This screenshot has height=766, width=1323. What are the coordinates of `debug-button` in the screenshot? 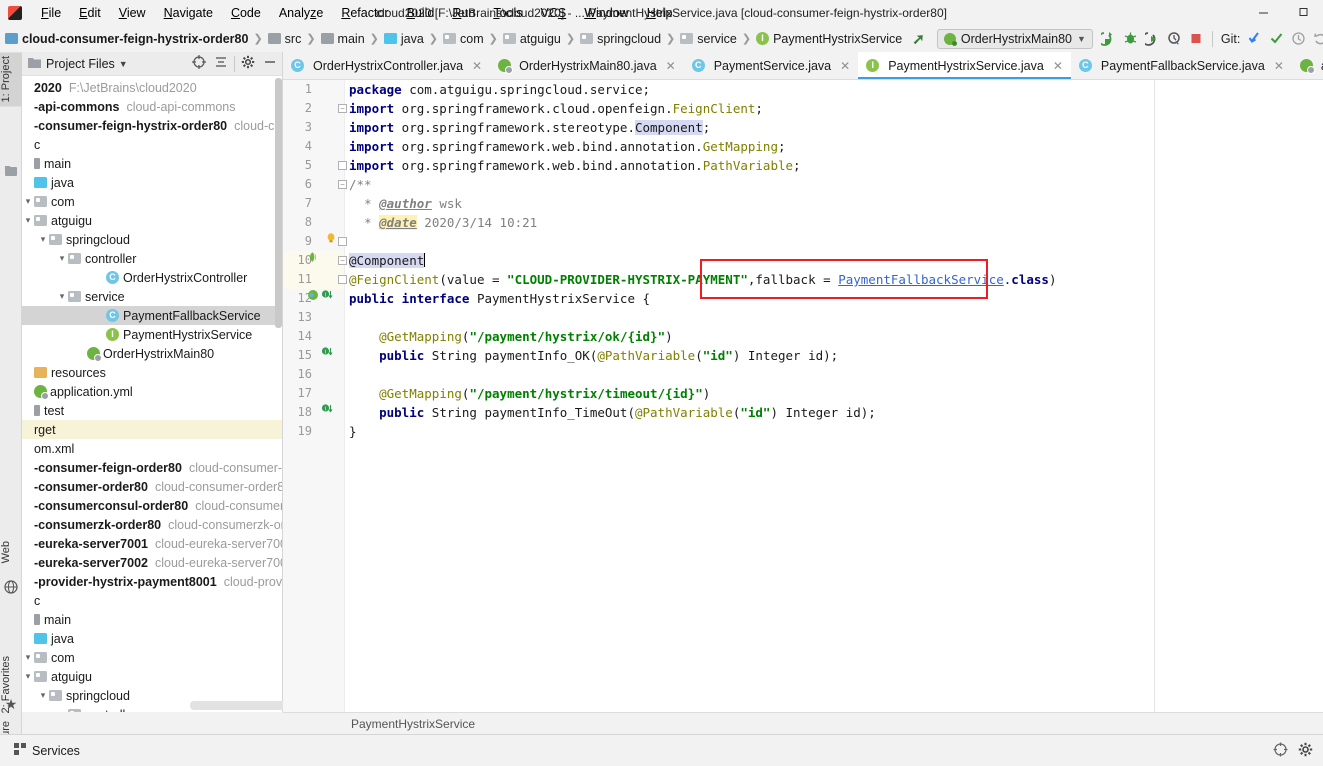 It's located at (1130, 38).